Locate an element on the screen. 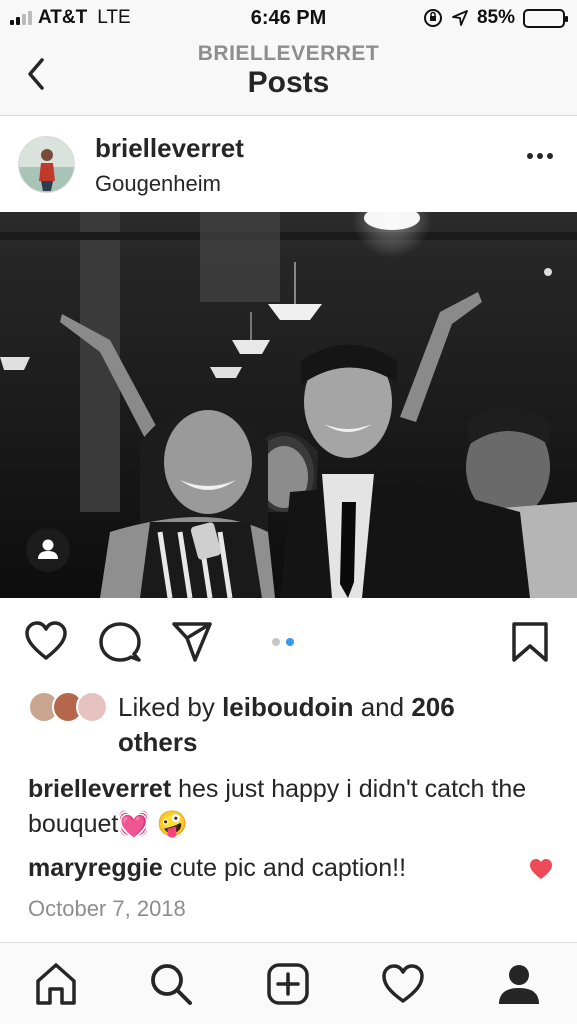  header-subtitle: BRIELLEVERRET is located at coordinates (288, 53).